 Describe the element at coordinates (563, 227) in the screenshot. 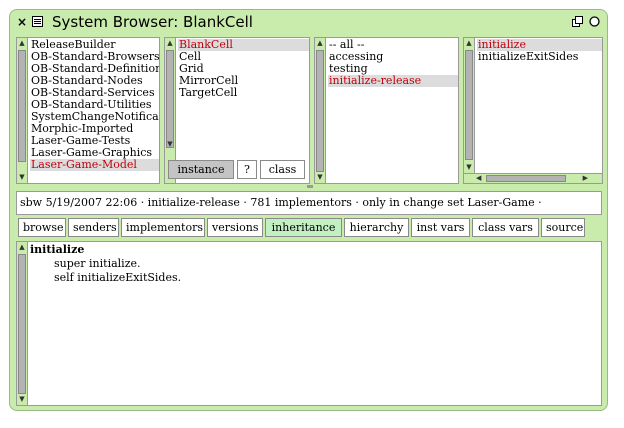

I see `source-button: source` at that location.